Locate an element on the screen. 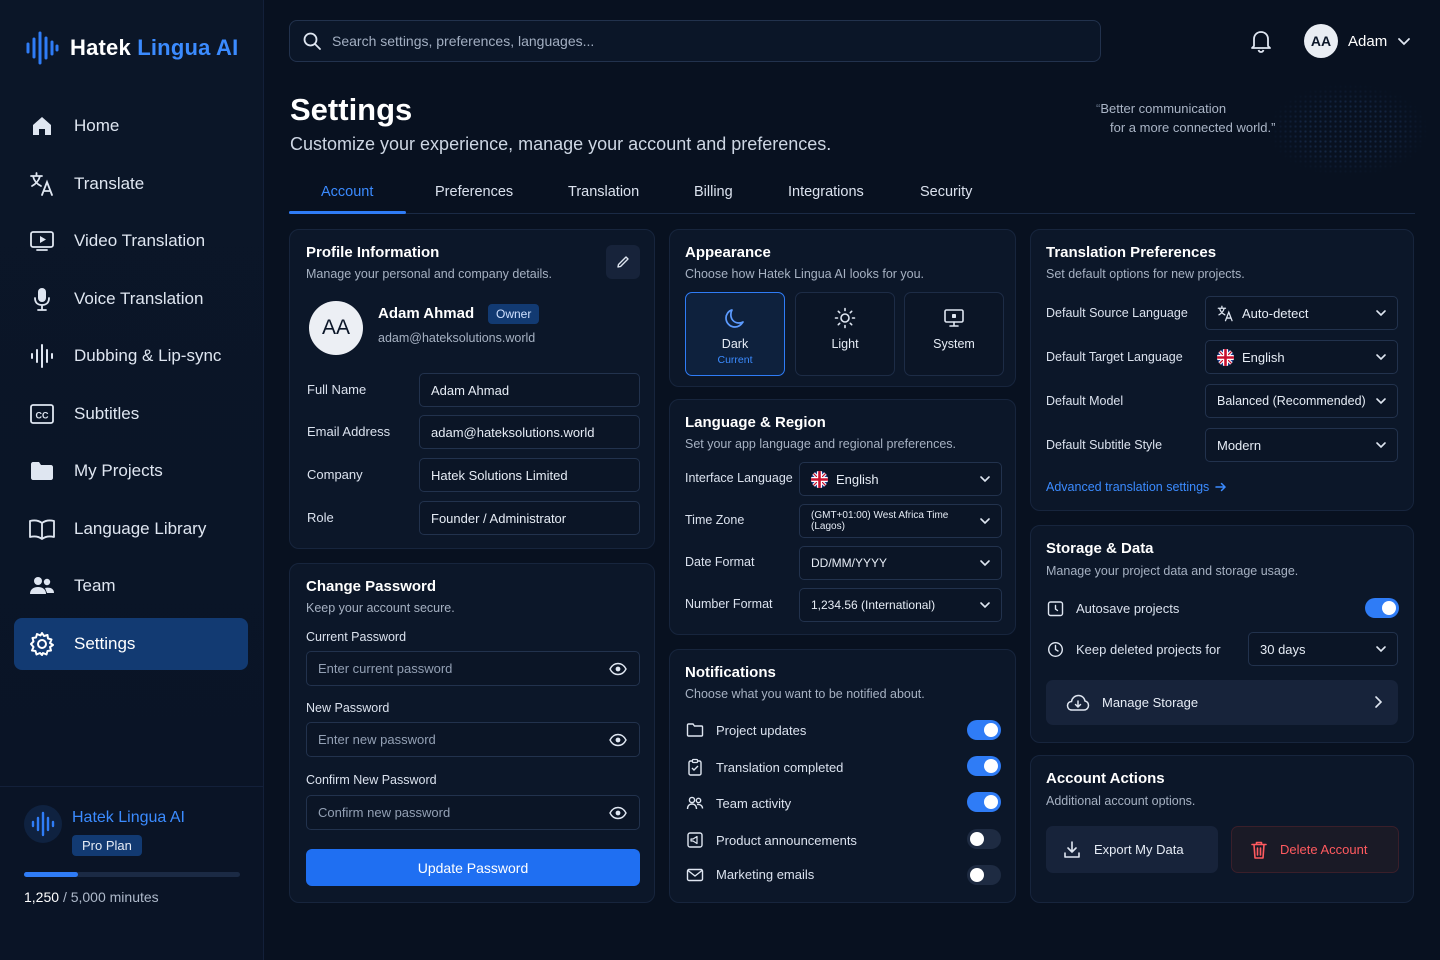 This screenshot has height=960, width=1440. notification-label: Translation completed is located at coordinates (780, 767).